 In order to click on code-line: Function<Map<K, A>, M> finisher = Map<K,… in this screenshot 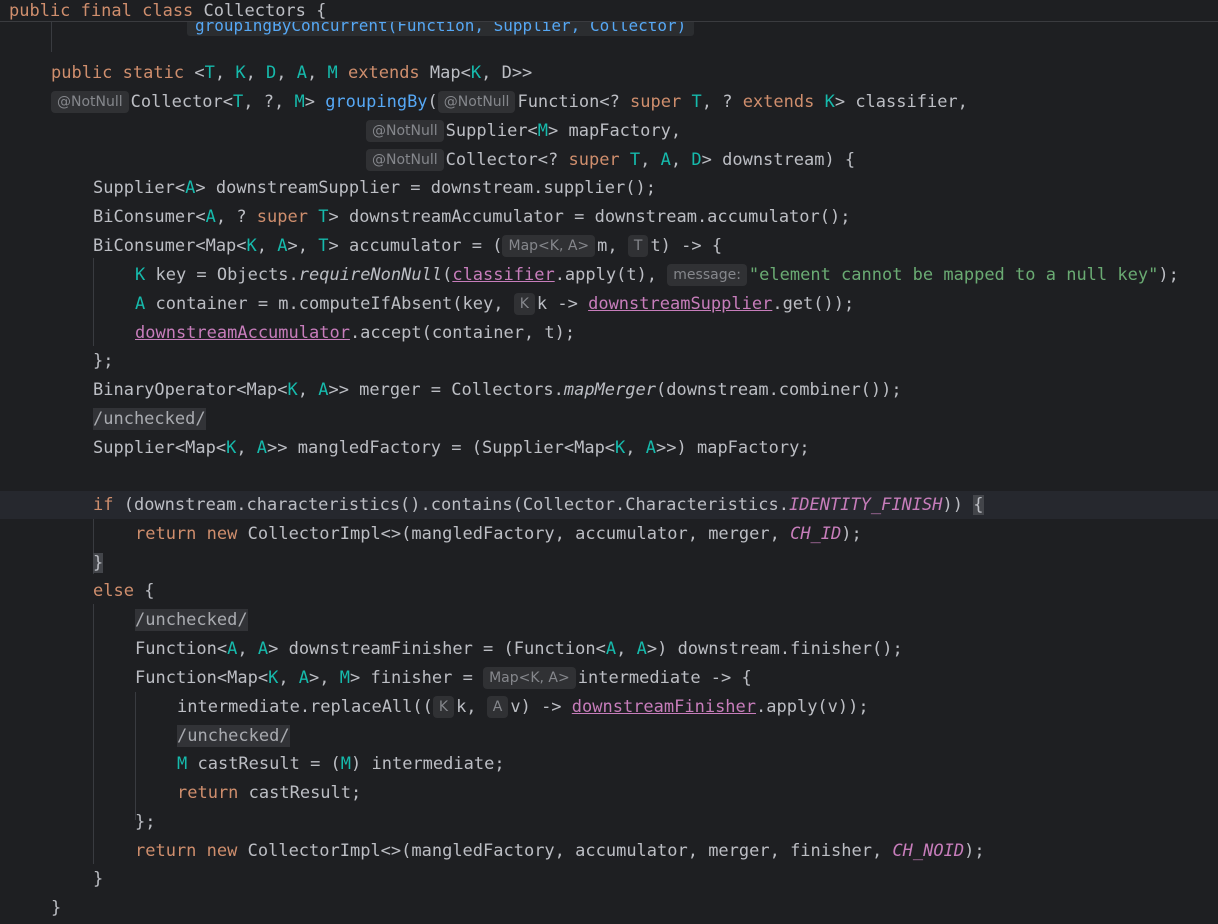, I will do `click(443, 678)`.